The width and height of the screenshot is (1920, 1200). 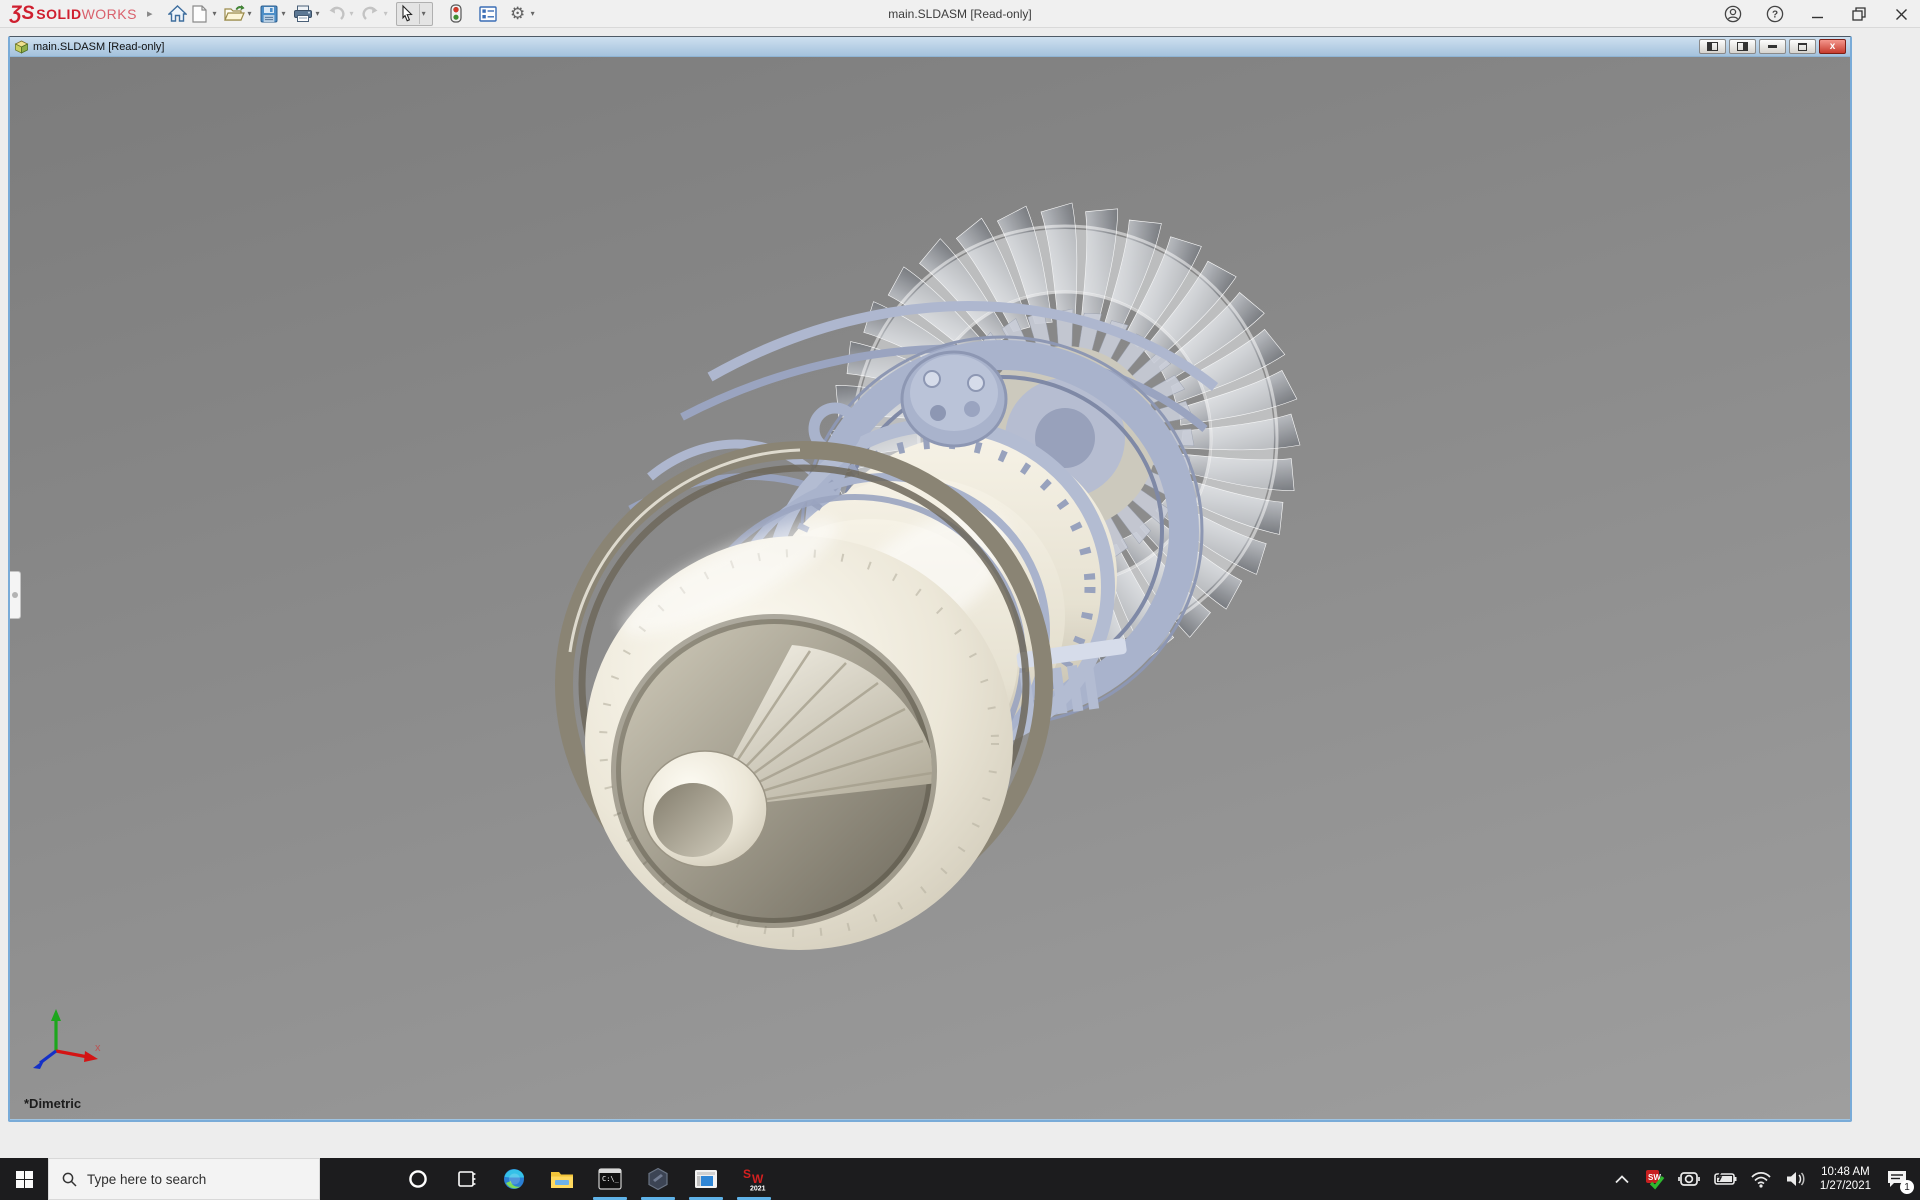 I want to click on taskbar-app-solidworks: S W 2021, so click(x=754, y=1179).